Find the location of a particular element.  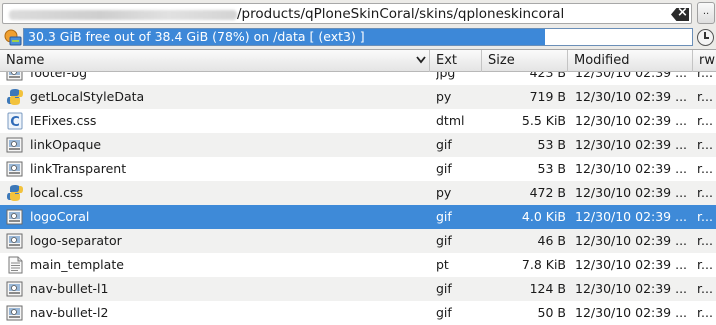

column-header-rw-label: rw is located at coordinates (707, 60).